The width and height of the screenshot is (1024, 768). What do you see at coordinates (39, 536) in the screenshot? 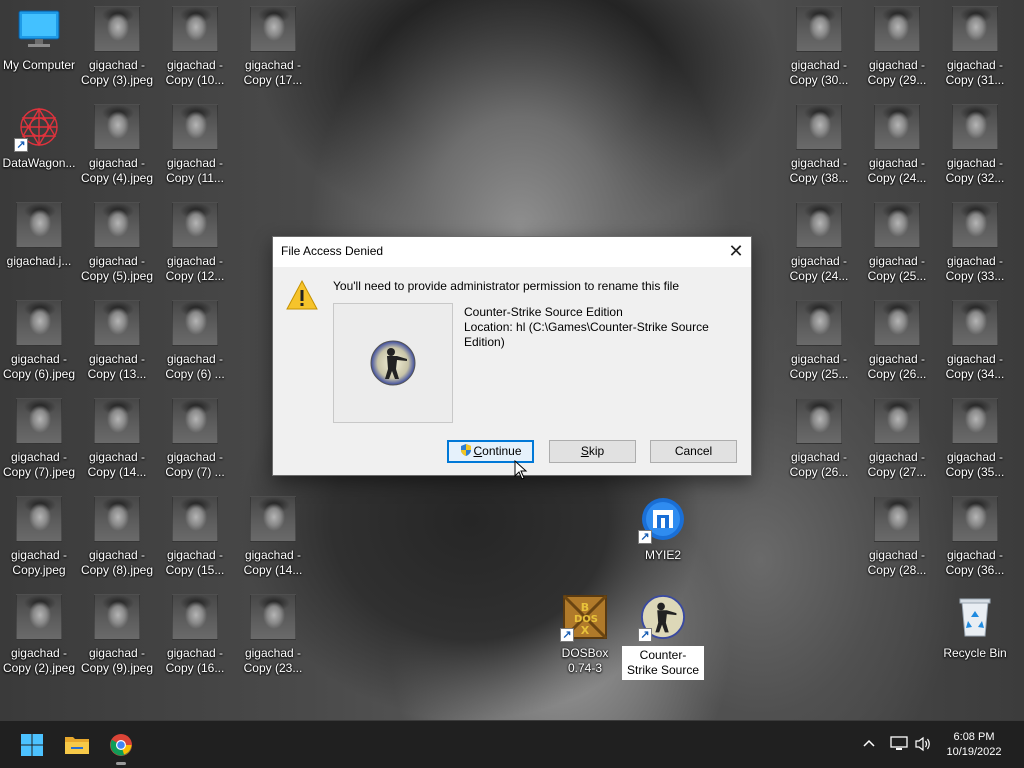
I see `desktop-icon-image-file: gigachad - Copy.jpeg` at bounding box center [39, 536].